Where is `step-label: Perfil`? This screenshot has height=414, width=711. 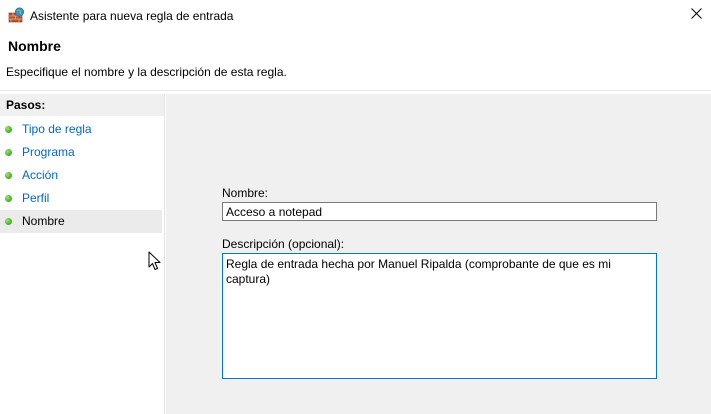 step-label: Perfil is located at coordinates (36, 198).